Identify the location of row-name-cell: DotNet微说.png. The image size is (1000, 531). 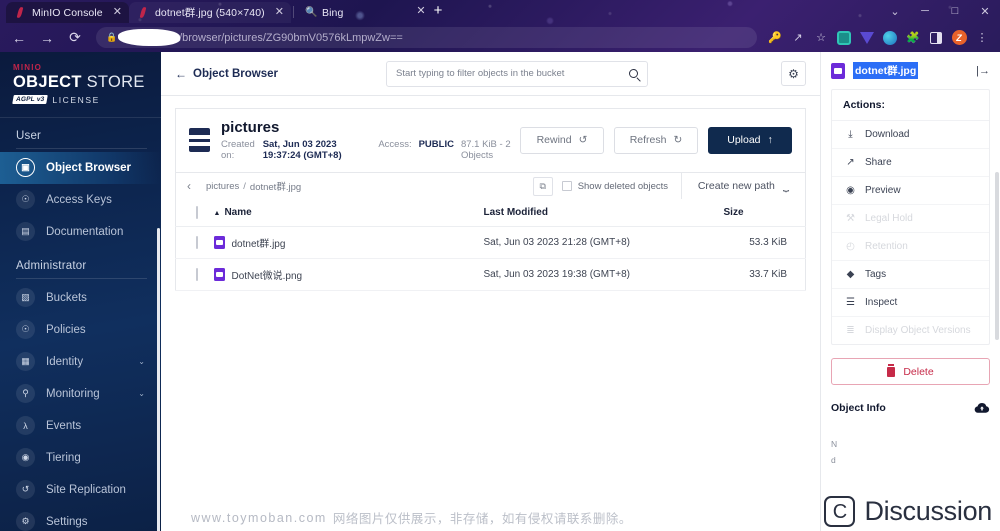
(348, 275).